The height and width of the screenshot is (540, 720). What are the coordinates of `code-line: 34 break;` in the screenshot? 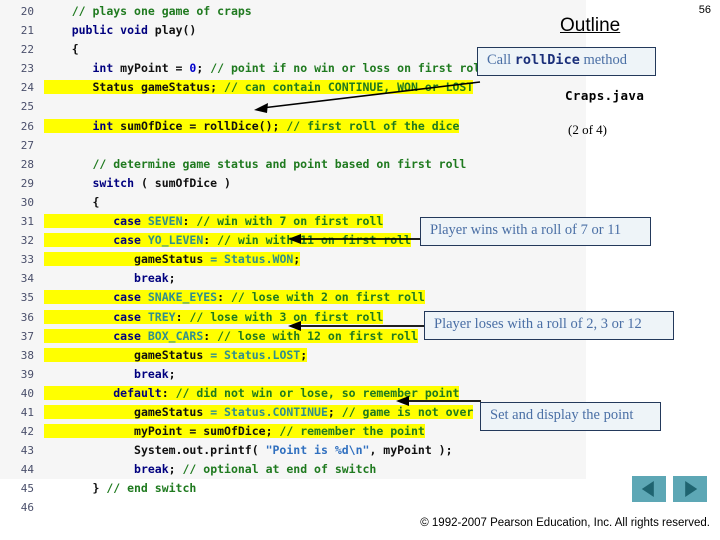 It's located at (293, 278).